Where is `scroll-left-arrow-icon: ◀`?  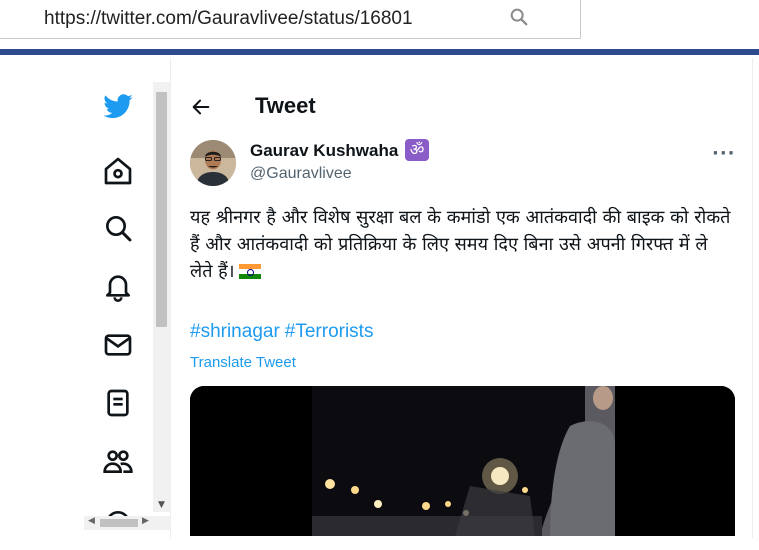
scroll-left-arrow-icon: ◀ is located at coordinates (91, 521).